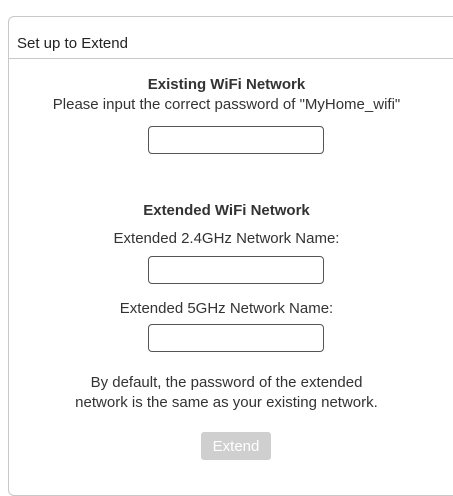 Image resolution: width=453 pixels, height=496 pixels. What do you see at coordinates (236, 270) in the screenshot?
I see `extended-24ghz-name-input` at bounding box center [236, 270].